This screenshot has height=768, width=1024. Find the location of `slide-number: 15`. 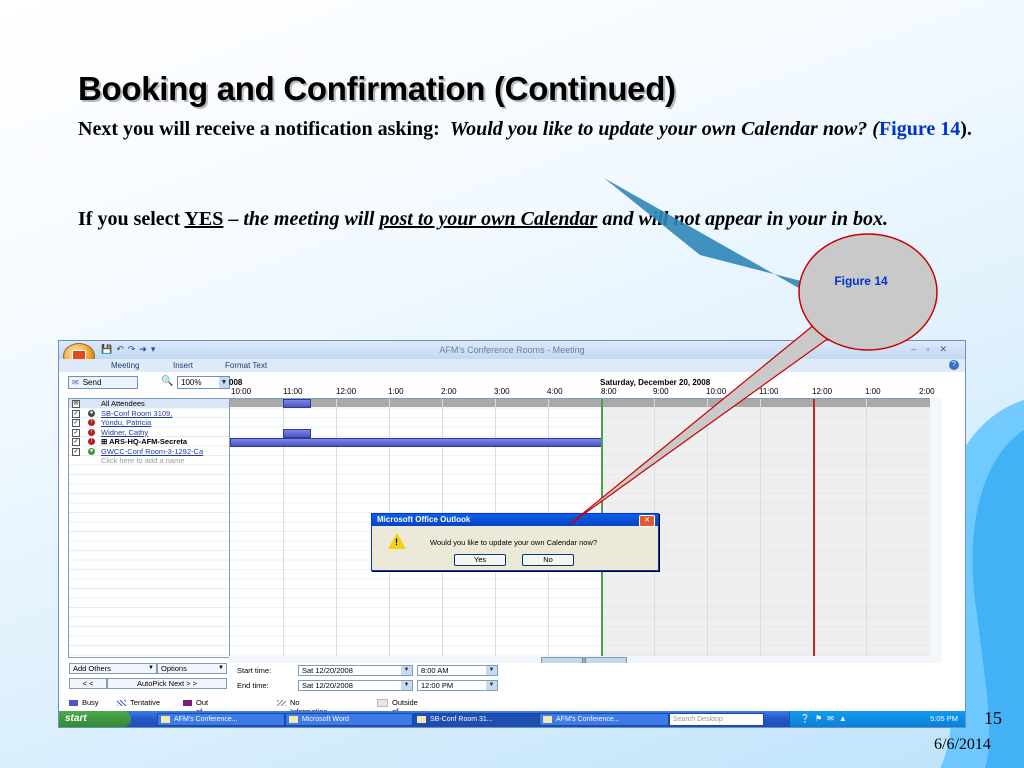

slide-number: 15 is located at coordinates (993, 718).